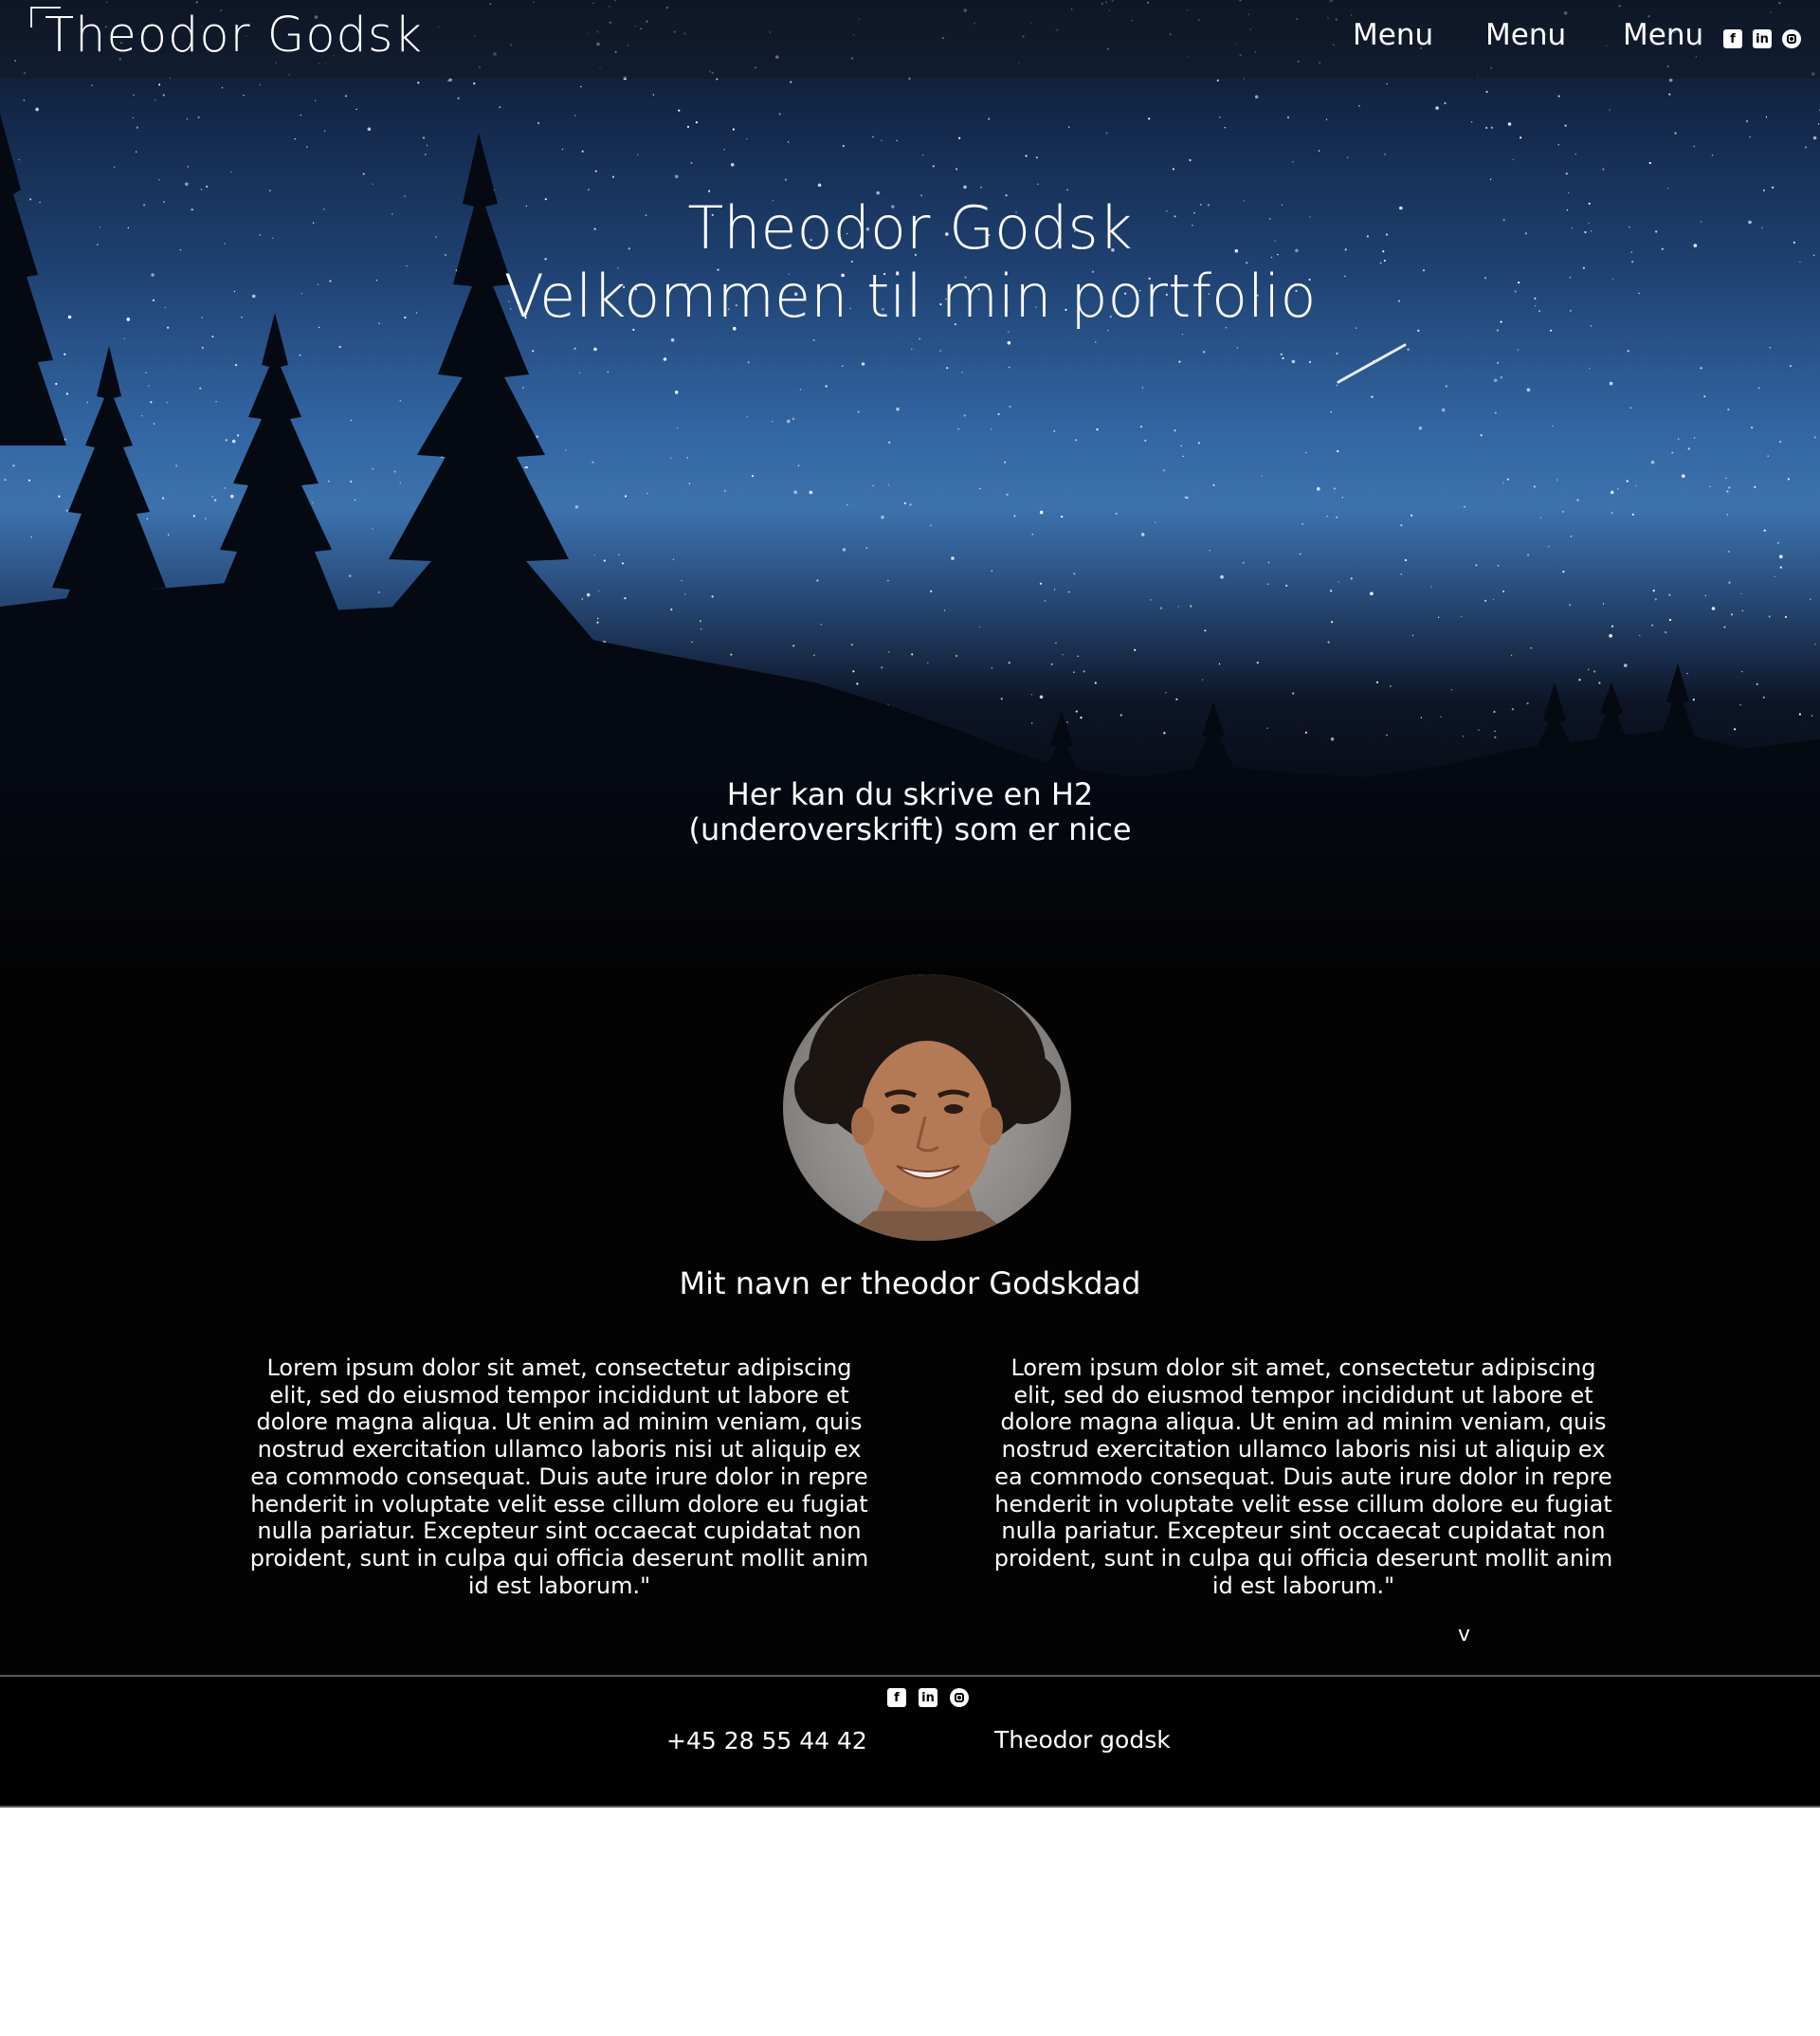 This screenshot has height=2036, width=1820. What do you see at coordinates (1082, 1740) in the screenshot?
I see `footer-owner-name: Theodor godsk` at bounding box center [1082, 1740].